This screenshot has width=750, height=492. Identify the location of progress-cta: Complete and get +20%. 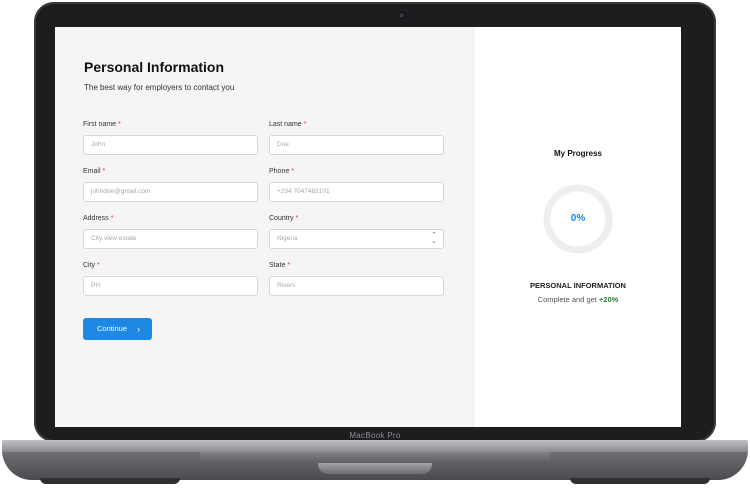
(577, 299).